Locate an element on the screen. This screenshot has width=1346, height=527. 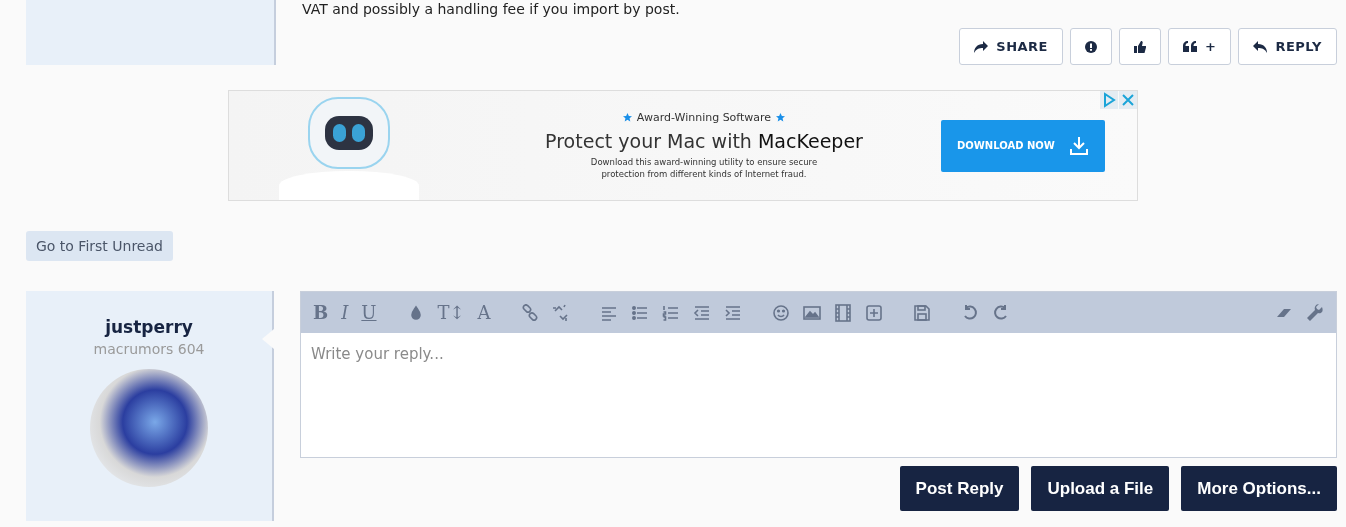
reply-icon is located at coordinates (1260, 46).